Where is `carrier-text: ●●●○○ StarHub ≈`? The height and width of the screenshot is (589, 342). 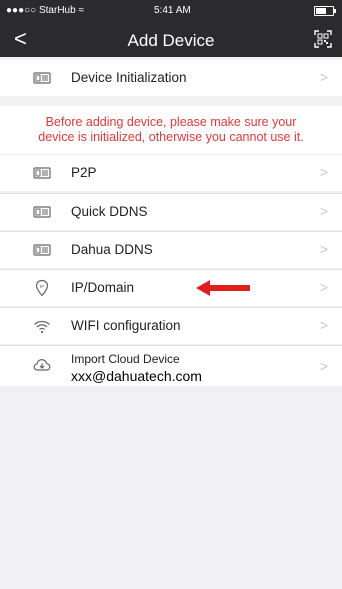 carrier-text: ●●●○○ StarHub ≈ is located at coordinates (45, 10).